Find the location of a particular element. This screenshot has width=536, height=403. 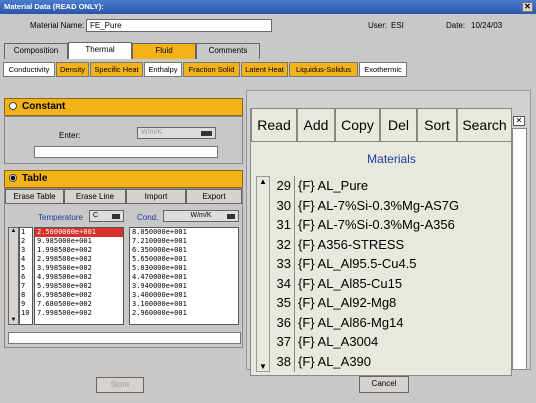

temperature-cell: 5.998500e+002 is located at coordinates (79, 286).